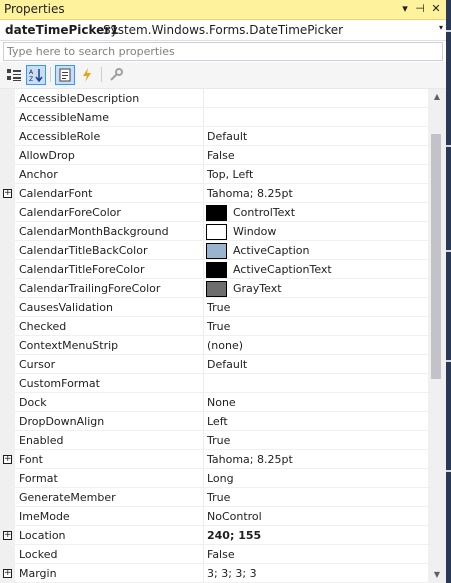 The height and width of the screenshot is (583, 451). What do you see at coordinates (220, 478) in the screenshot?
I see `property-value: Long` at bounding box center [220, 478].